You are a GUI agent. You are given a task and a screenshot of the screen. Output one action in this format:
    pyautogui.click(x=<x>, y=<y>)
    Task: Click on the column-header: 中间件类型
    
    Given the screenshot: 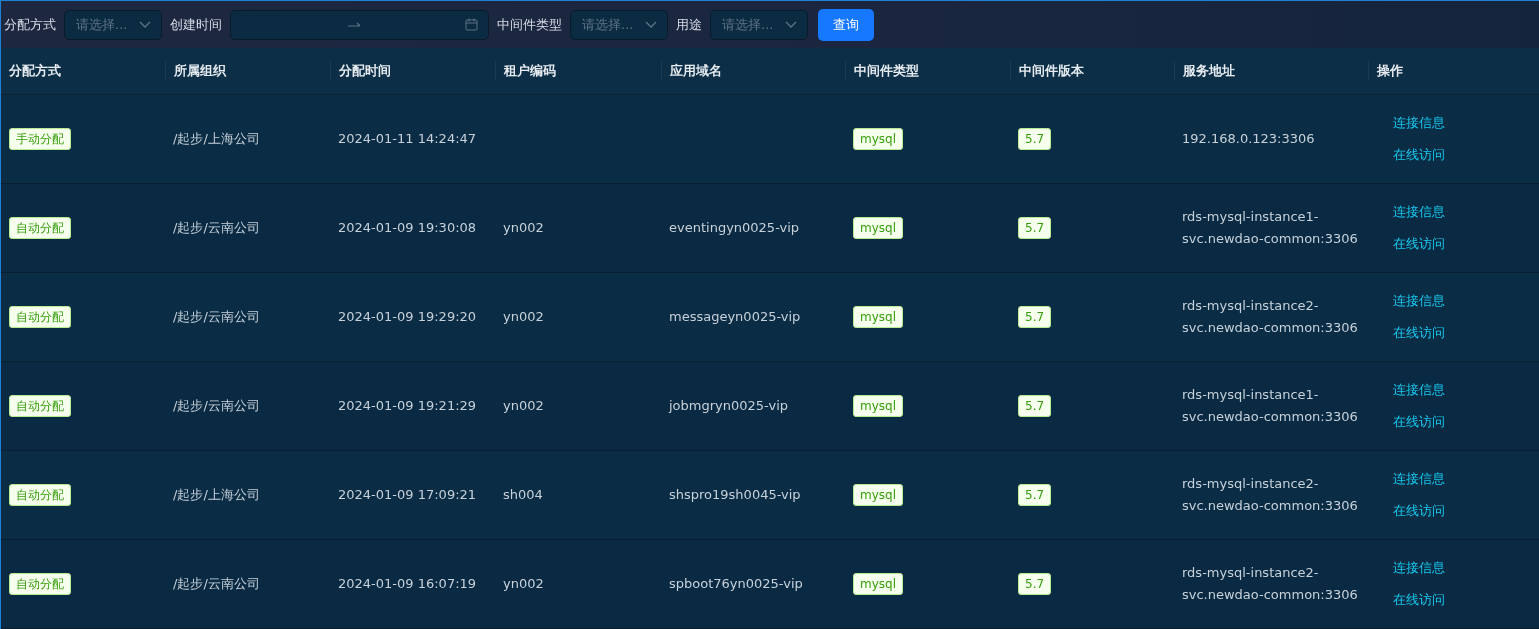 What is the action you would take?
    pyautogui.click(x=886, y=71)
    